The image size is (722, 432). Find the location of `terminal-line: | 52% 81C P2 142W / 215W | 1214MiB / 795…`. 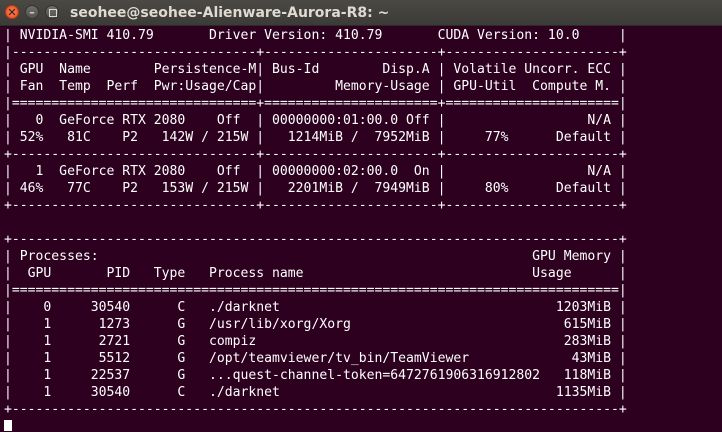

terminal-line: | 52% 81C P2 142W / 215W | 1214MiB / 795… is located at coordinates (315, 137).